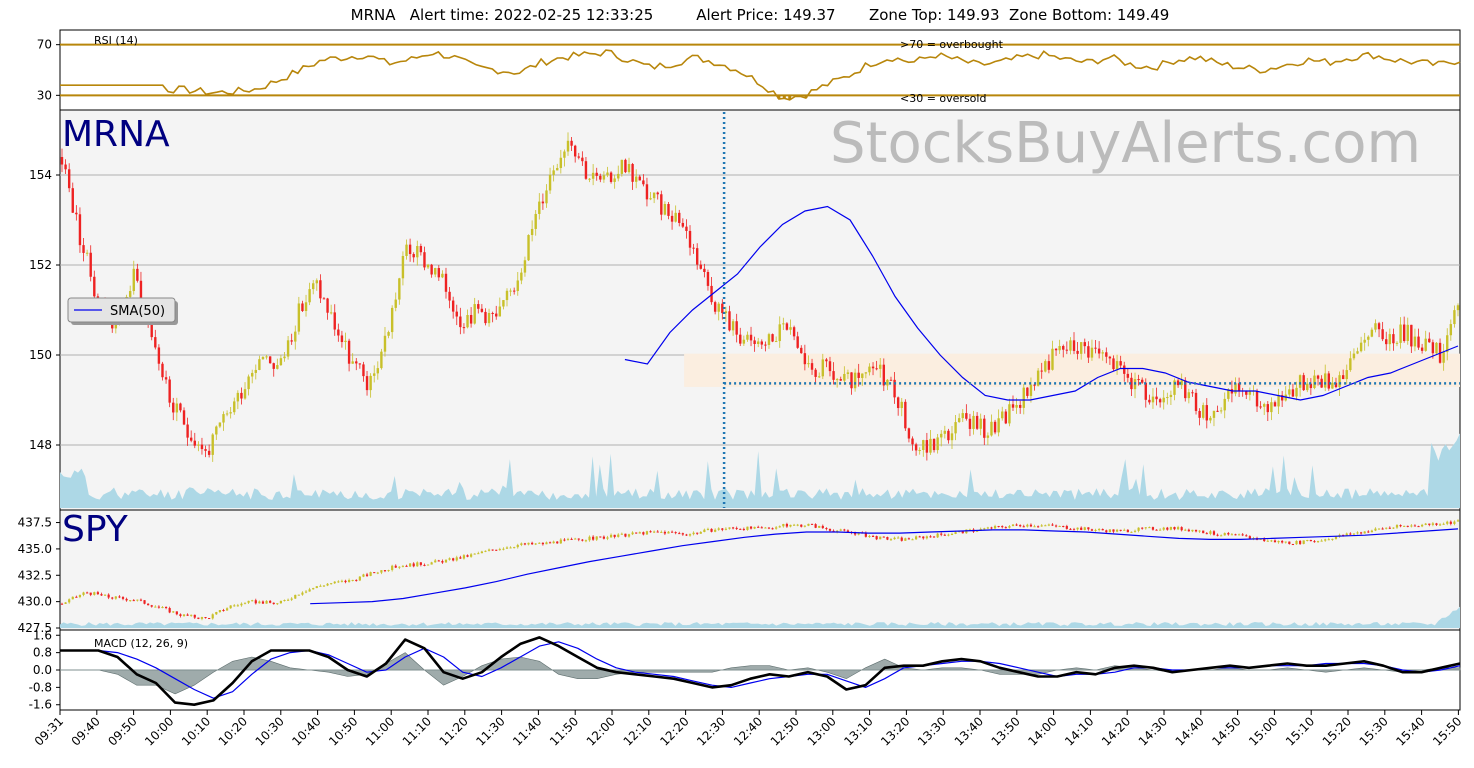 Image resolution: width=1474 pixels, height=768 pixels. What do you see at coordinates (44, 95) in the screenshot?
I see `rsi-ytick-label: 30` at bounding box center [44, 95].